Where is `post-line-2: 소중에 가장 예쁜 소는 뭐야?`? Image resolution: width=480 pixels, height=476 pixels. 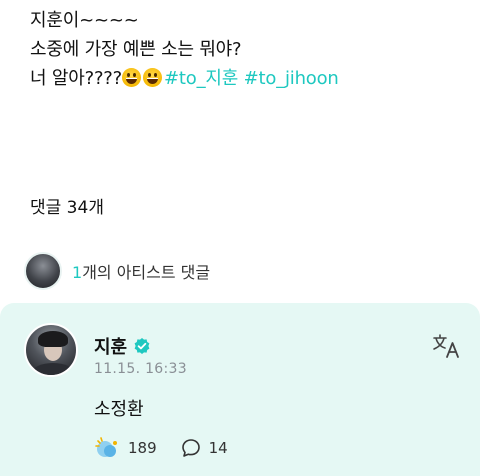
post-line-2: 소중에 가장 예쁜 소는 뭐야? is located at coordinates (136, 49).